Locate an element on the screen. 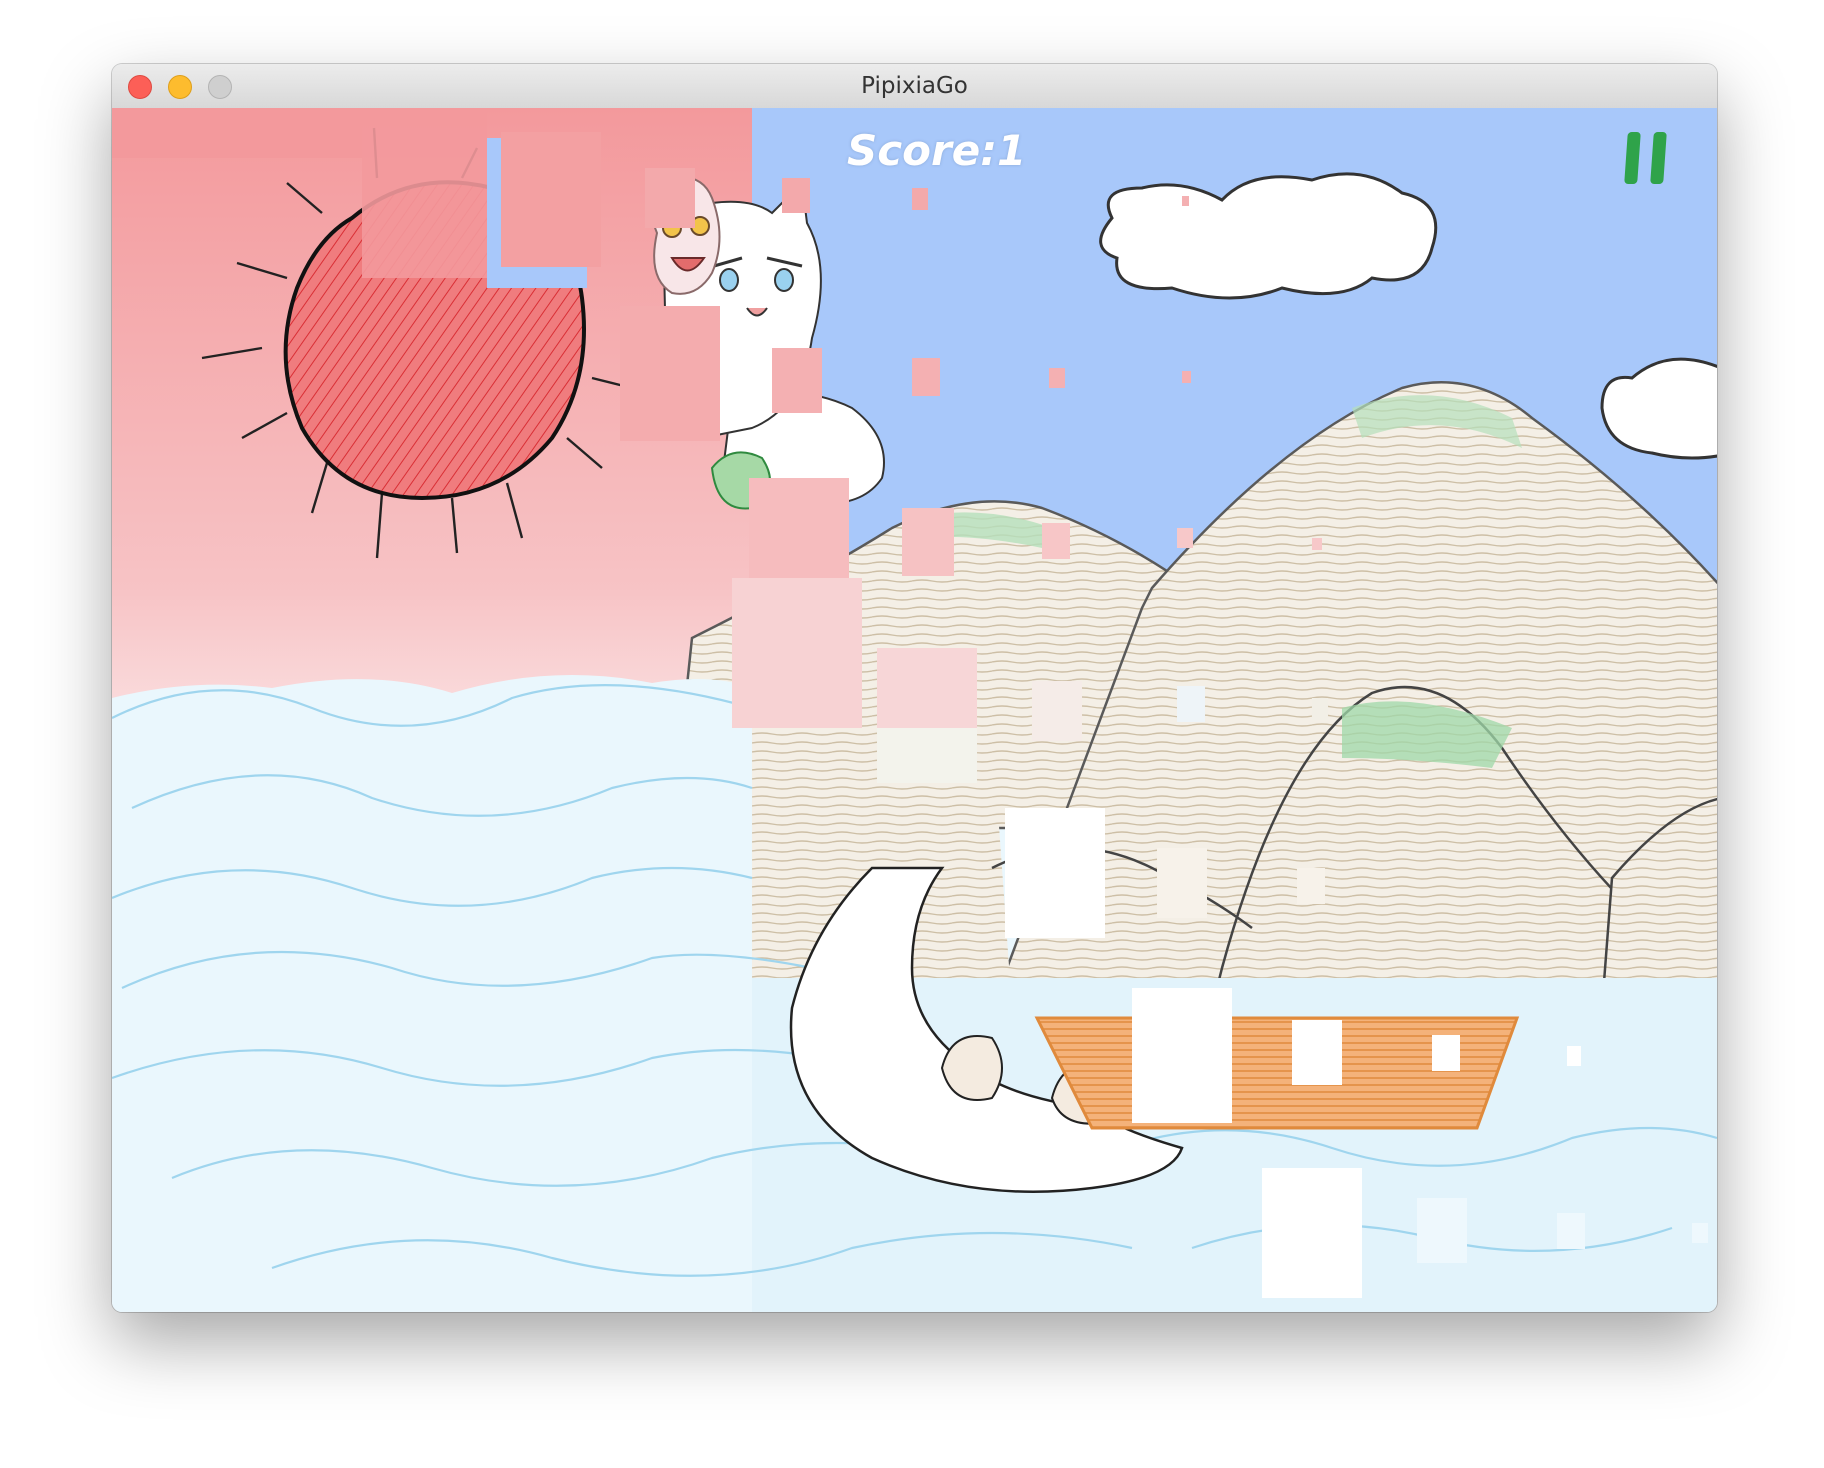  cloud is located at coordinates (1268, 236).